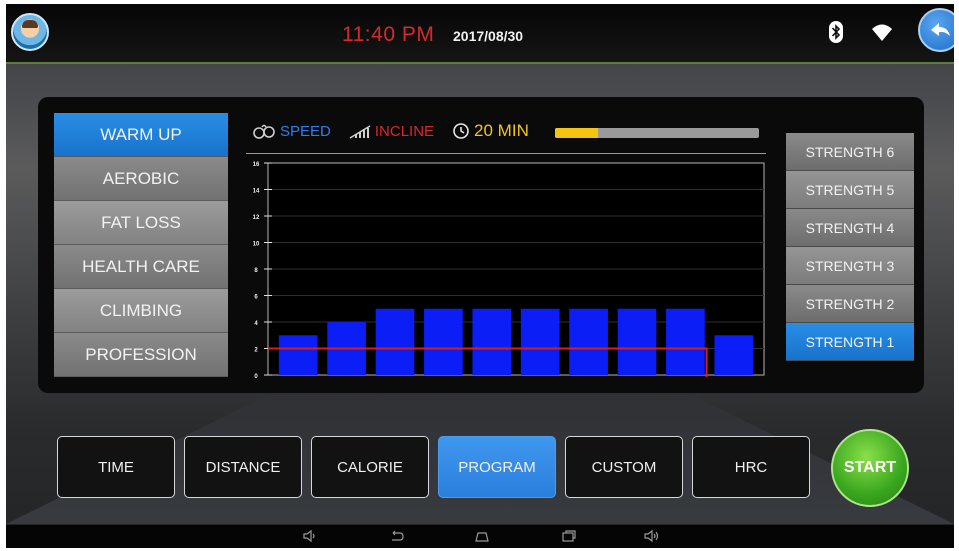  Describe the element at coordinates (657, 133) in the screenshot. I see `time-progress-bar` at that location.